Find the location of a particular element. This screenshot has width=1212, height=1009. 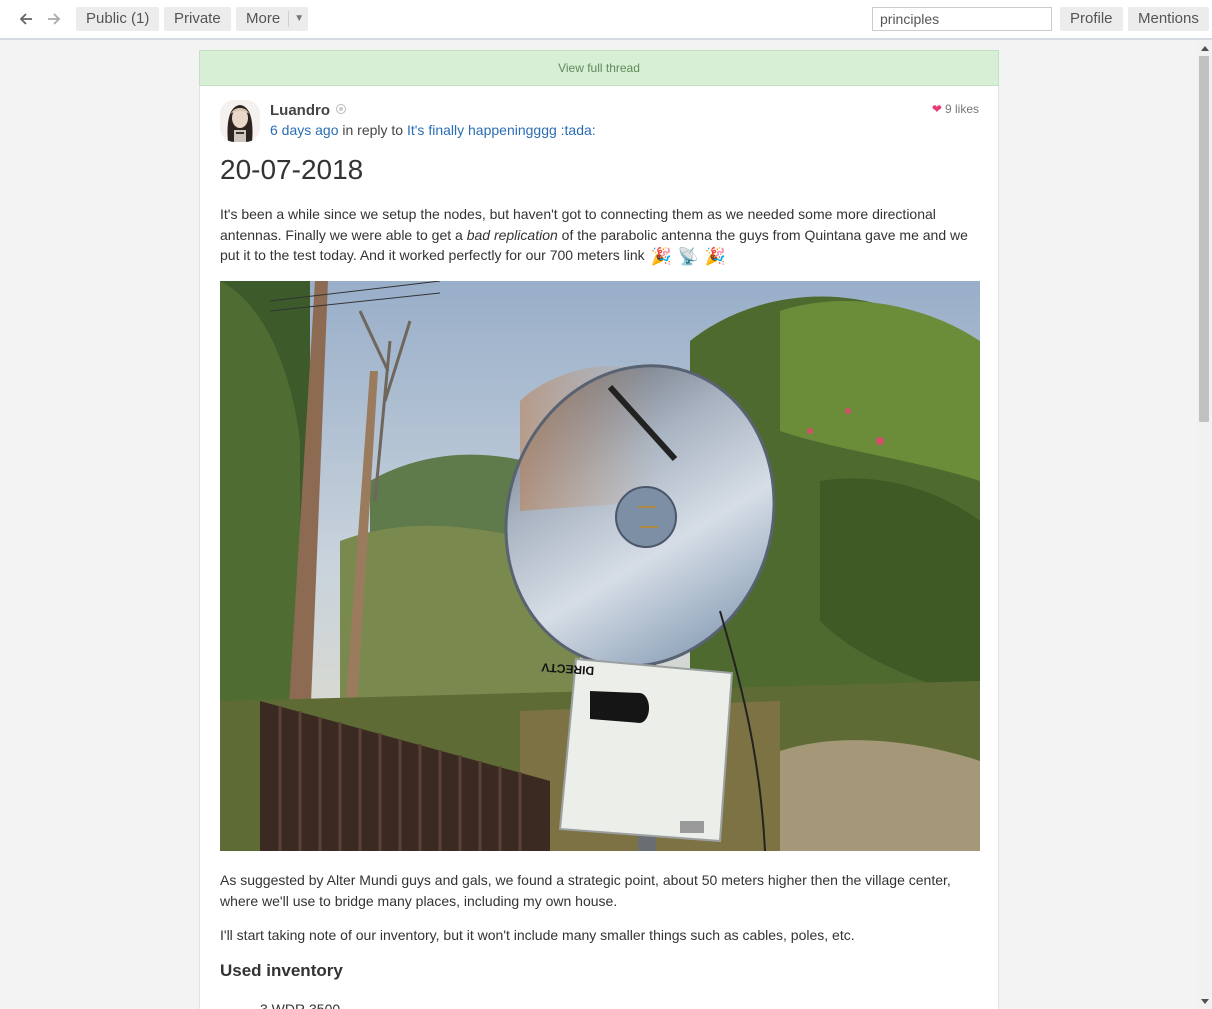

avatar is located at coordinates (240, 121).